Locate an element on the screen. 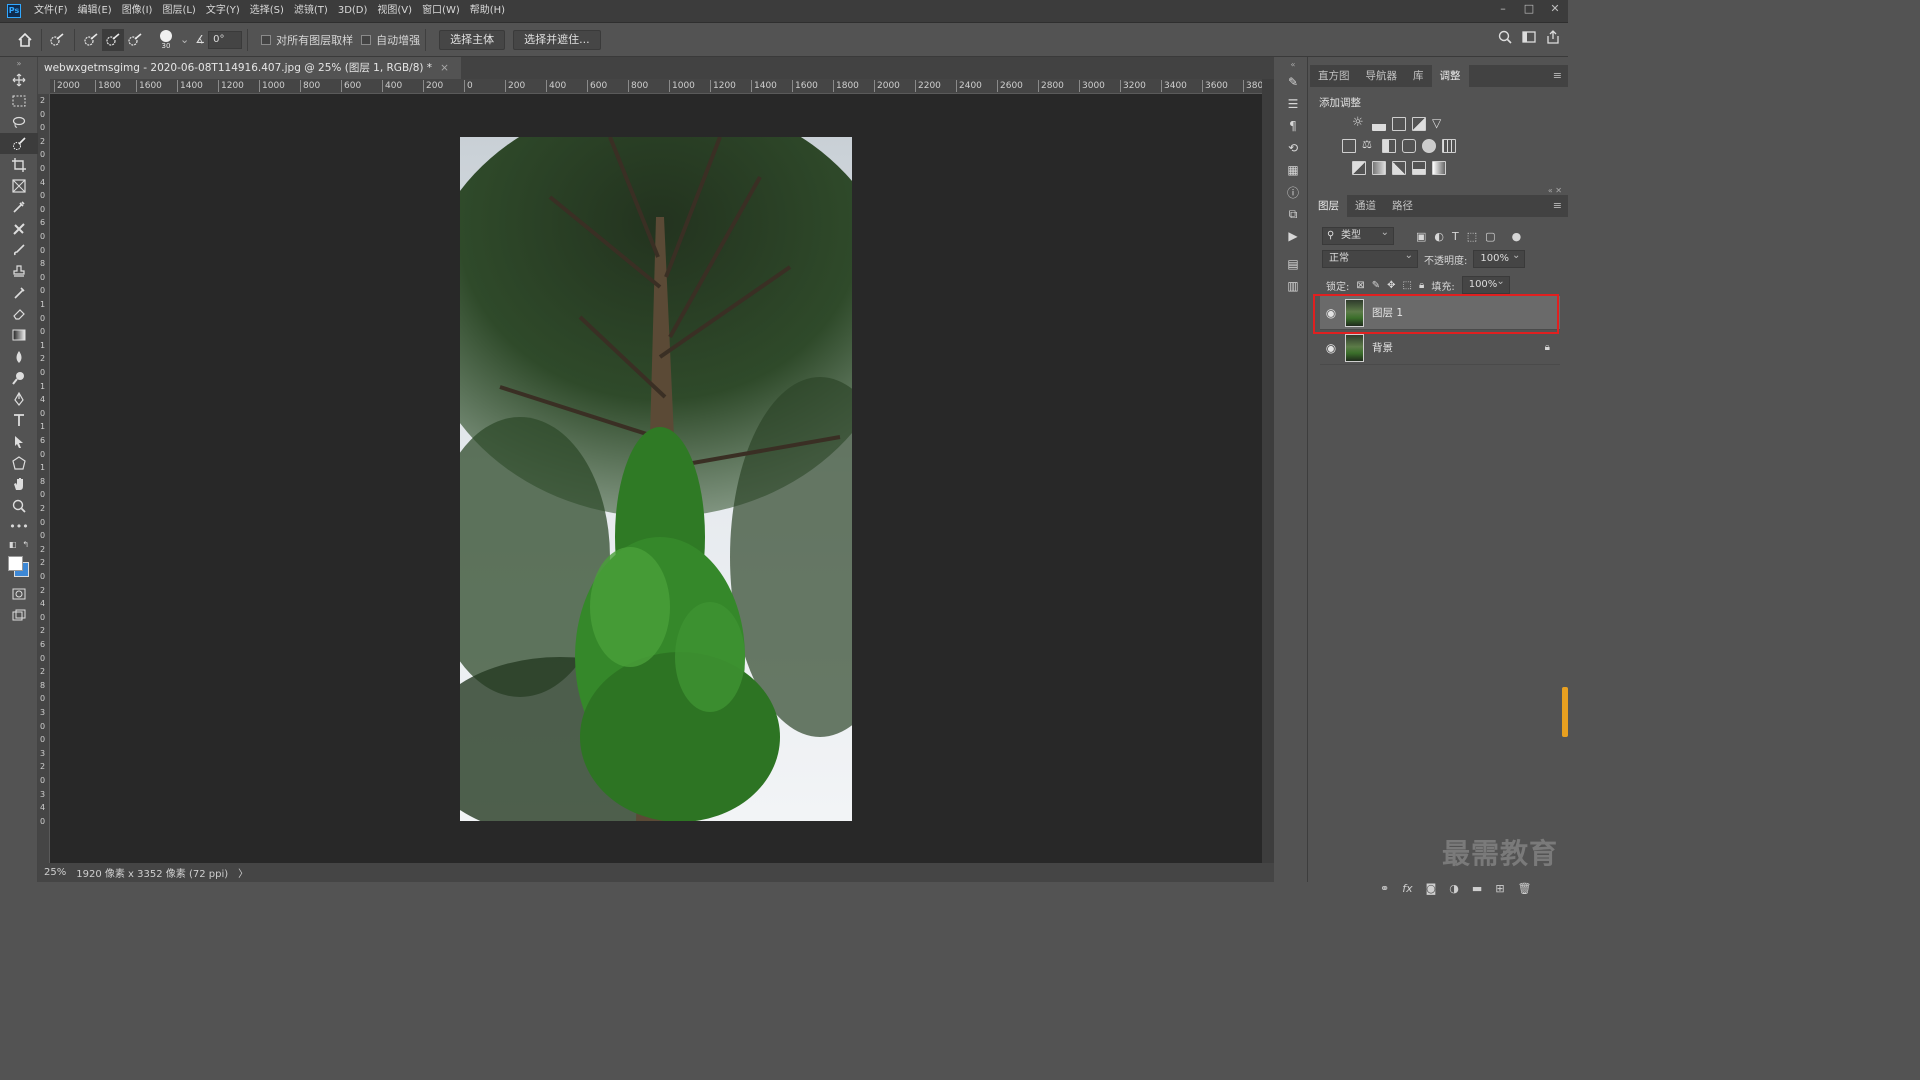 The height and width of the screenshot is (1080, 1920). close-button: ✕ is located at coordinates (1555, 9).